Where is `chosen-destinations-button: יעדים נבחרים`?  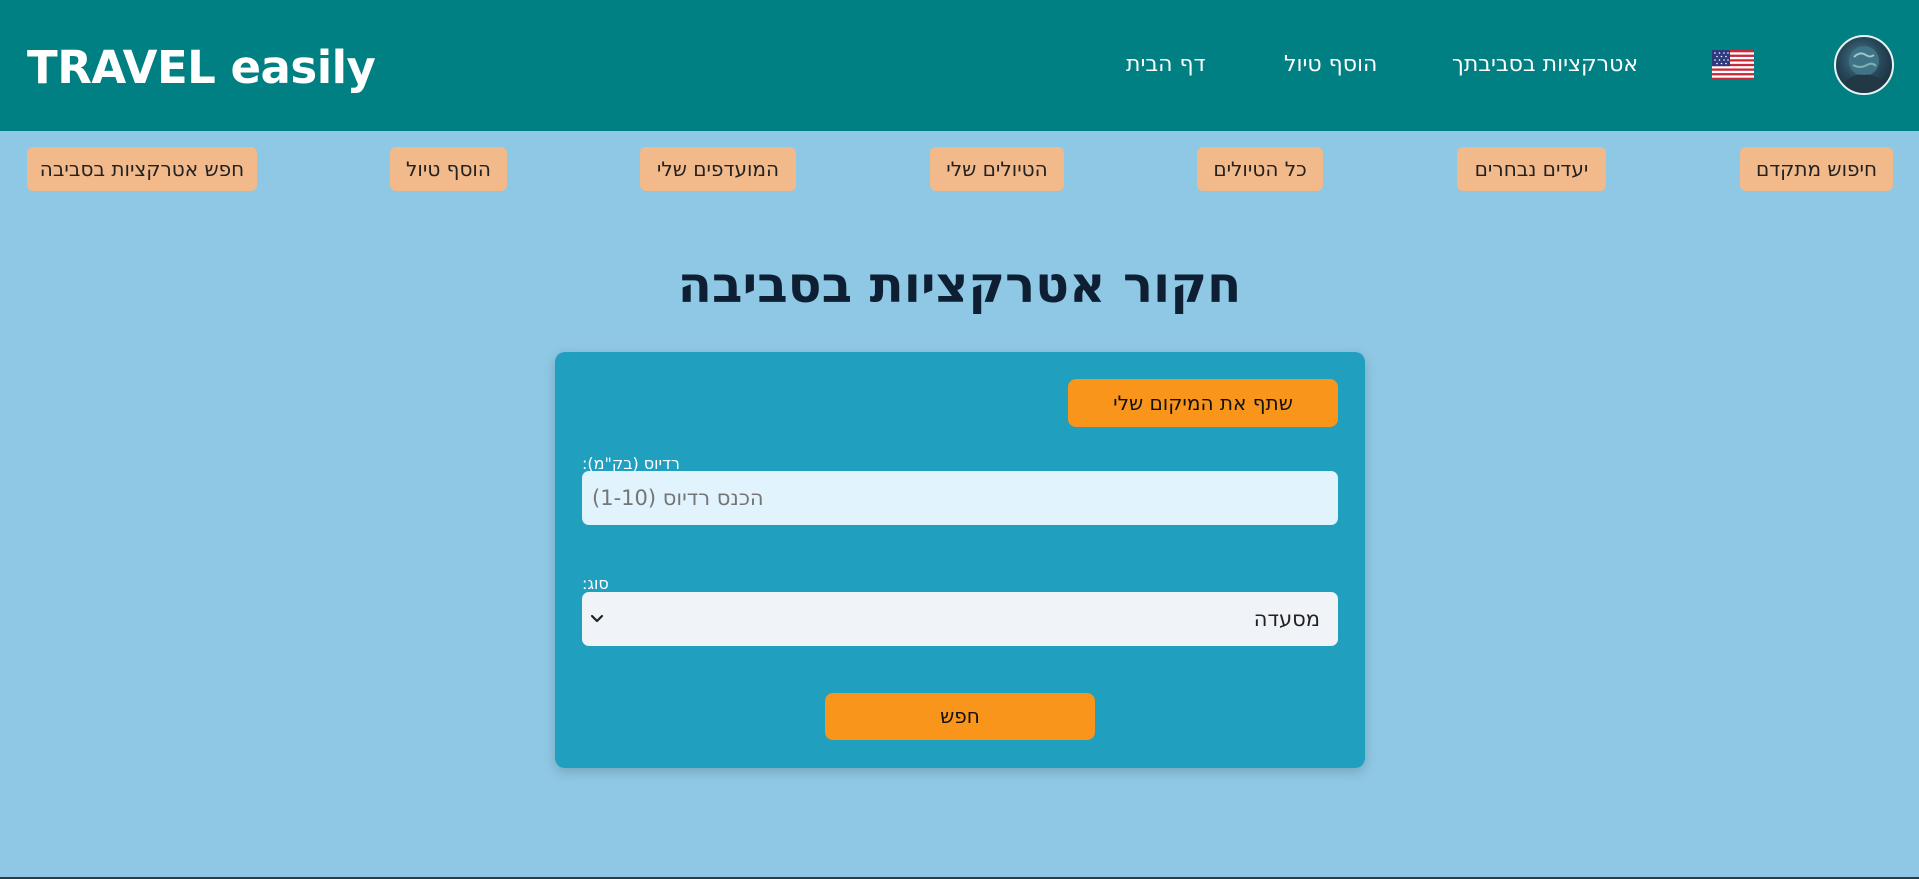 chosen-destinations-button: יעדים נבחרים is located at coordinates (1531, 169).